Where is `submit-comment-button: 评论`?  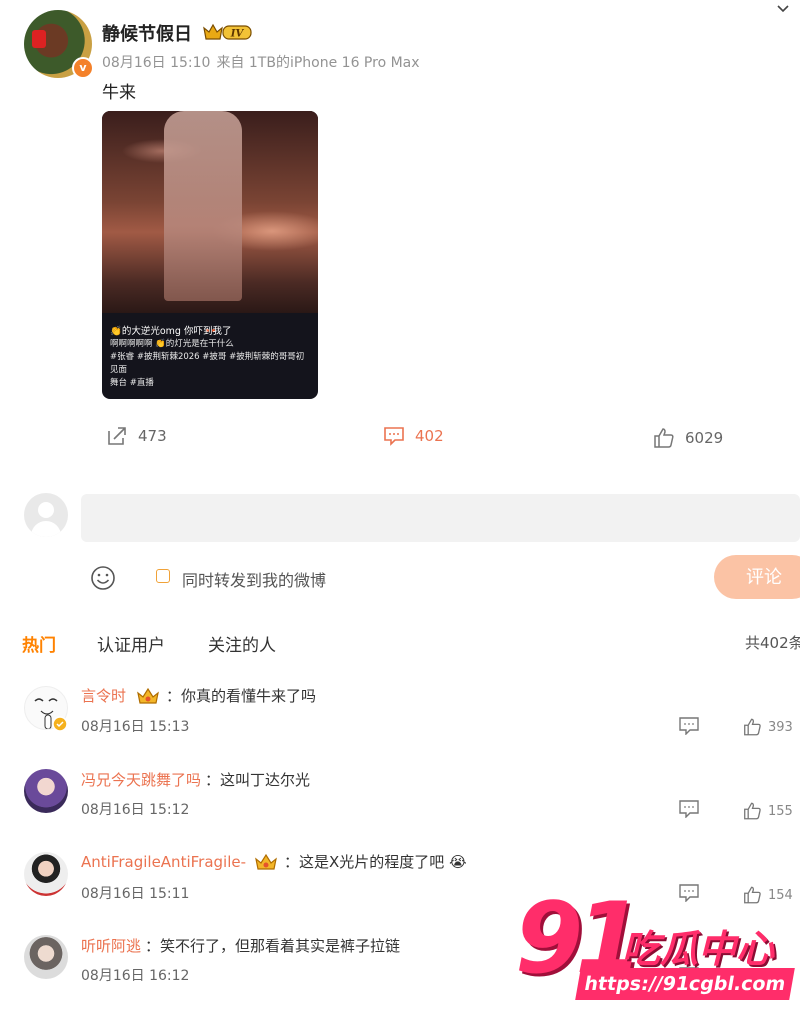
submit-comment-button: 评论 is located at coordinates (757, 577).